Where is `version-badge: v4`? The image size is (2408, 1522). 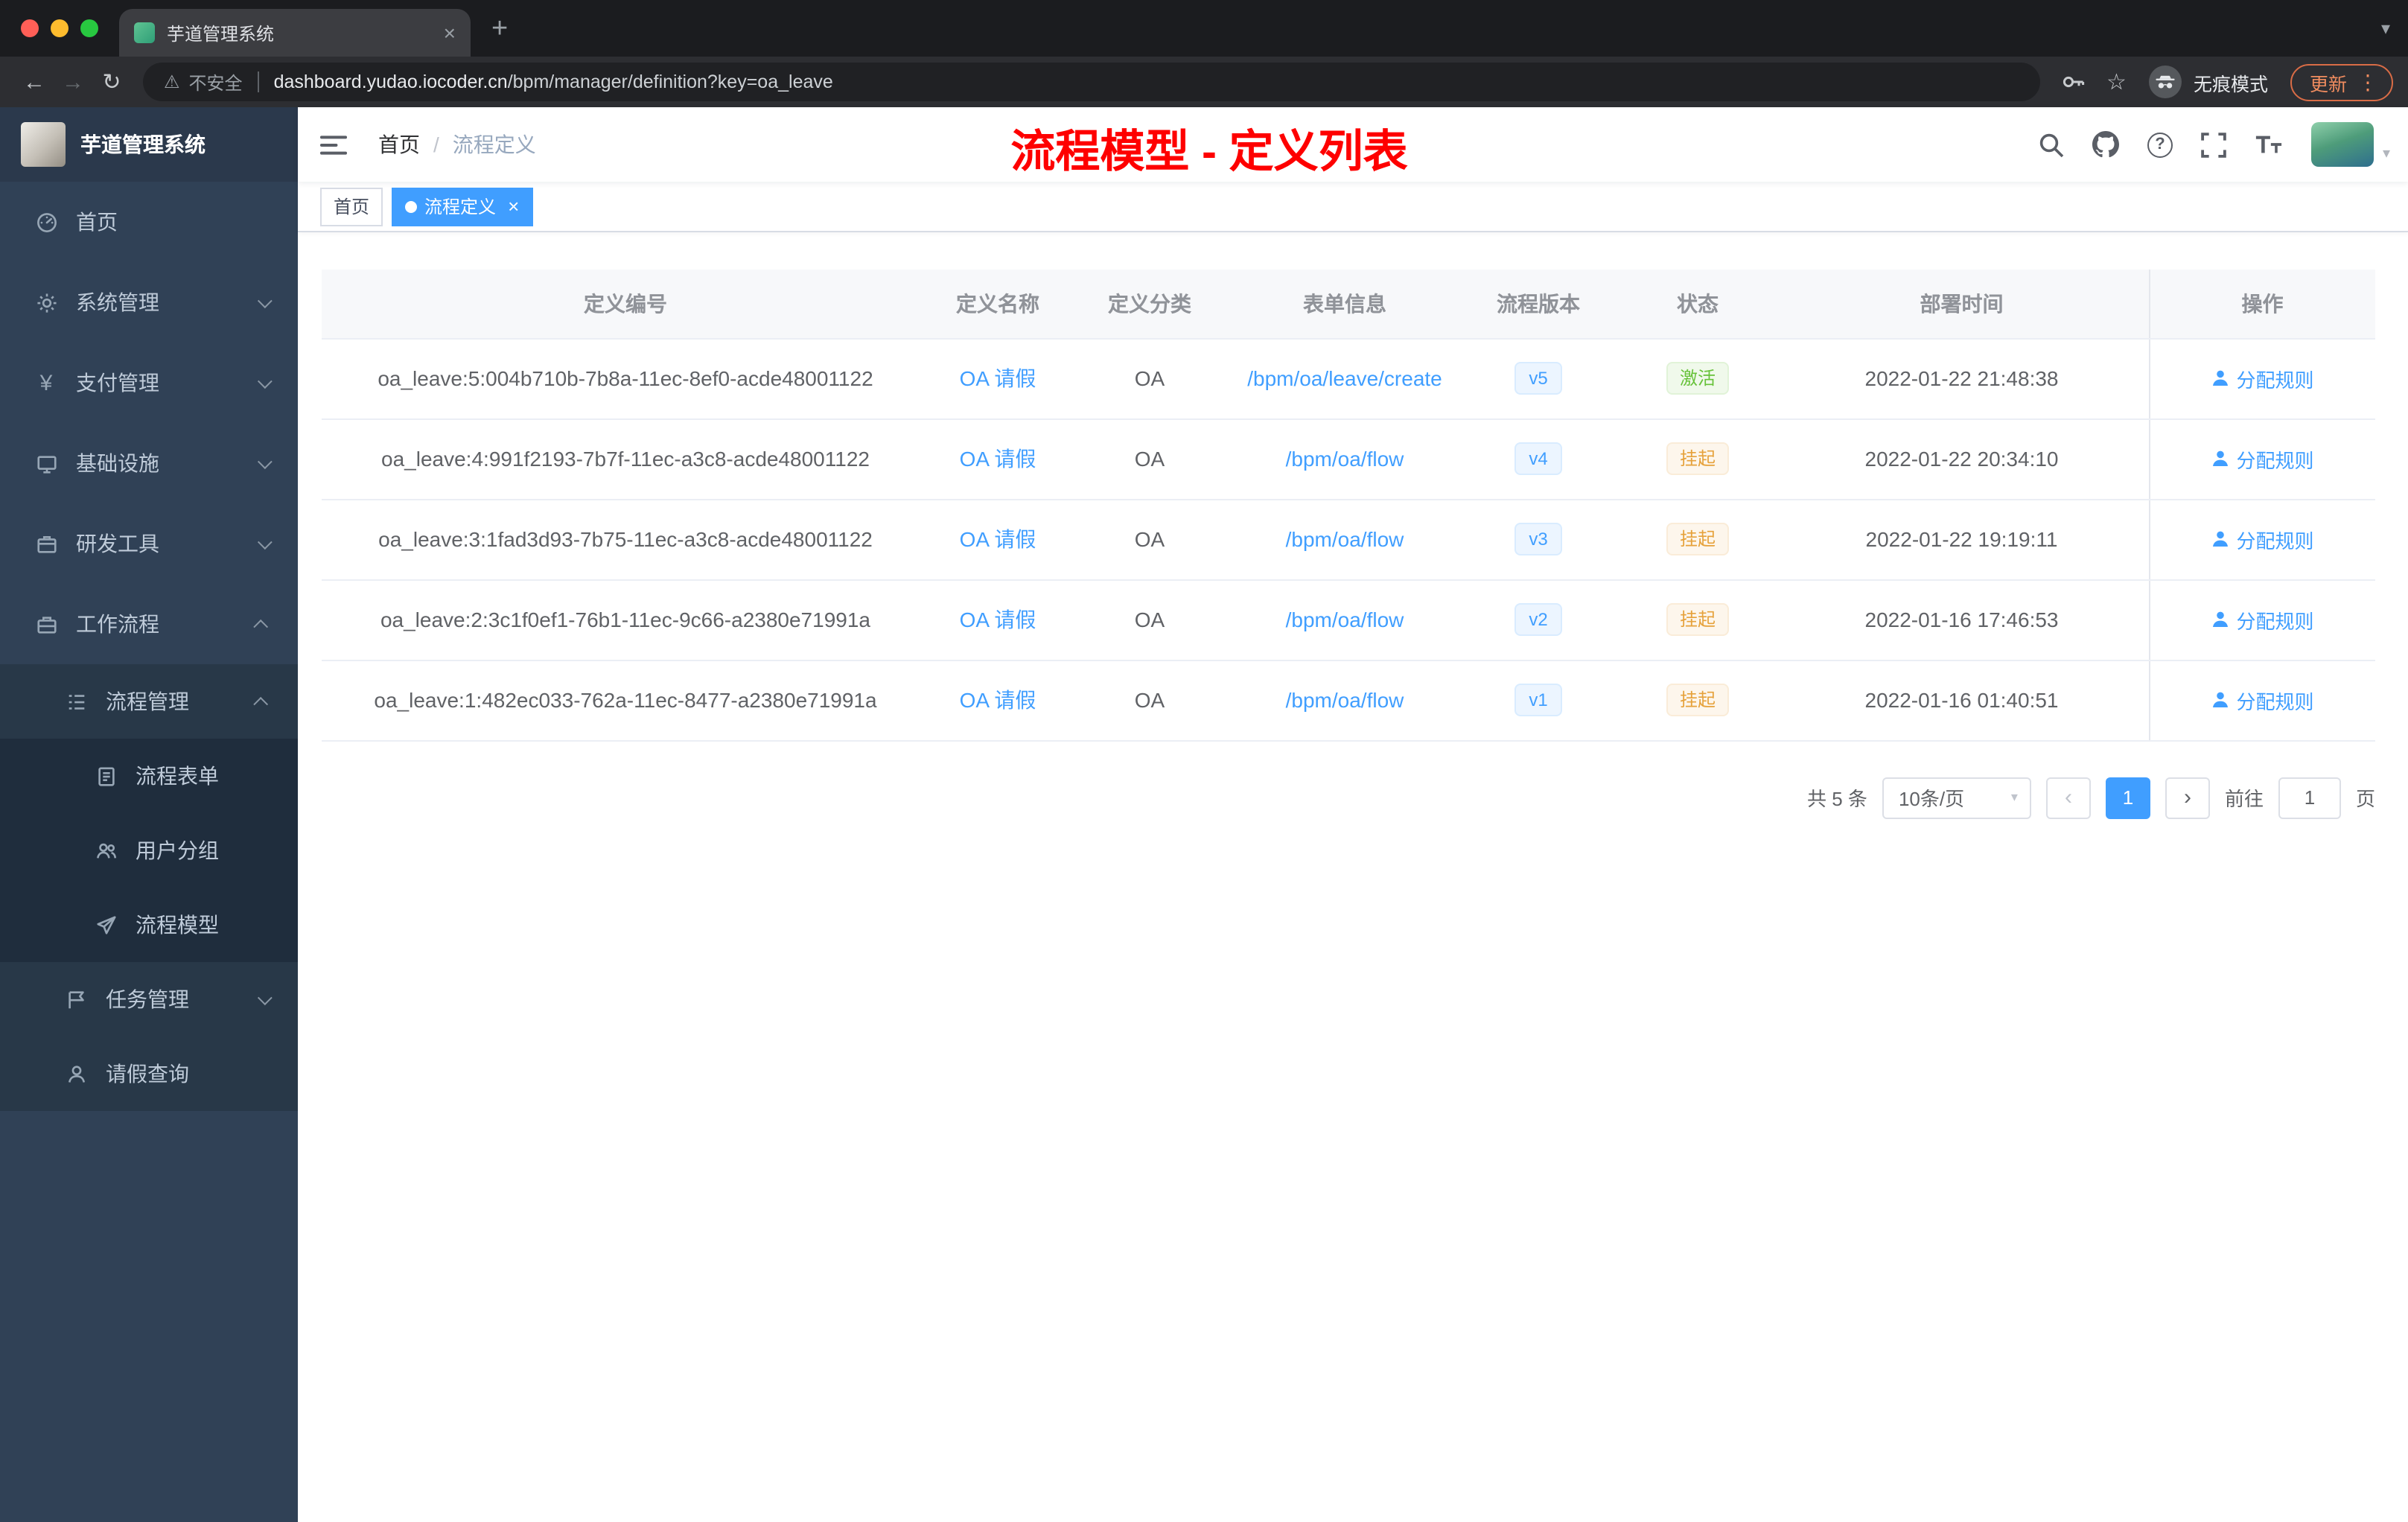
version-badge: v4 is located at coordinates (1538, 458).